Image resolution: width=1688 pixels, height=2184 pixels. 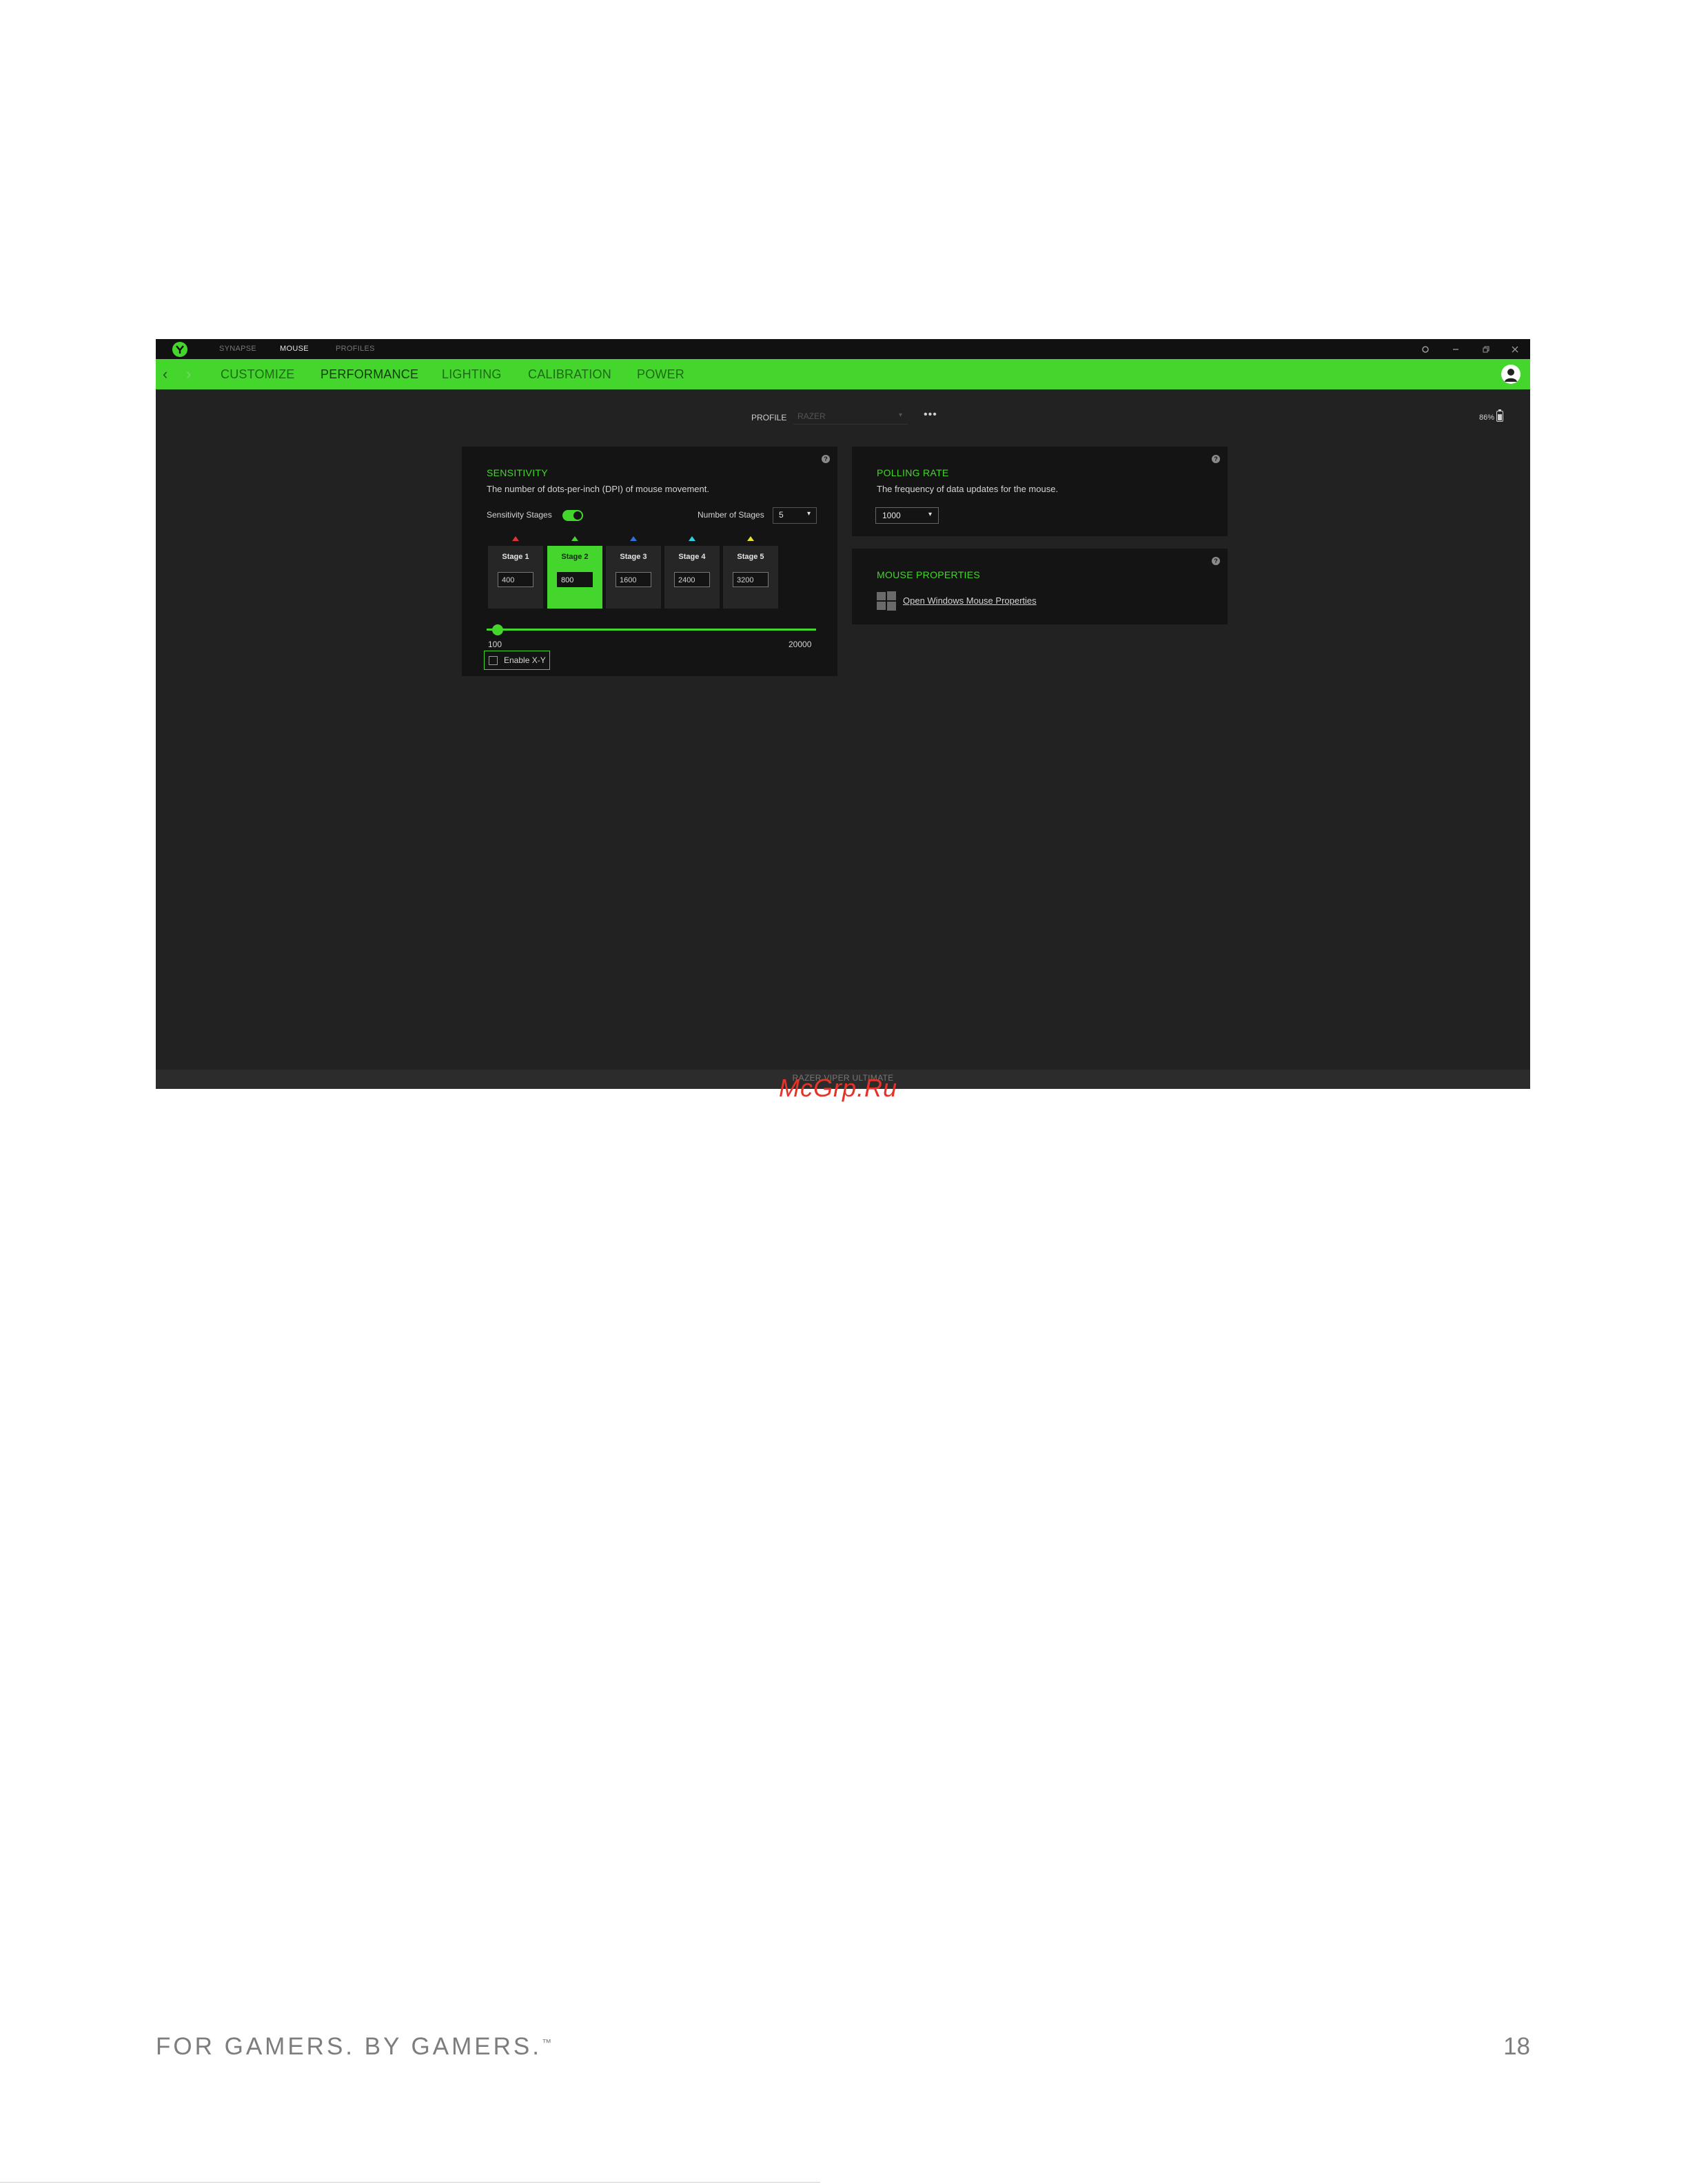 What do you see at coordinates (369, 374) in the screenshot?
I see `tab-performance: PERFORMANCE` at bounding box center [369, 374].